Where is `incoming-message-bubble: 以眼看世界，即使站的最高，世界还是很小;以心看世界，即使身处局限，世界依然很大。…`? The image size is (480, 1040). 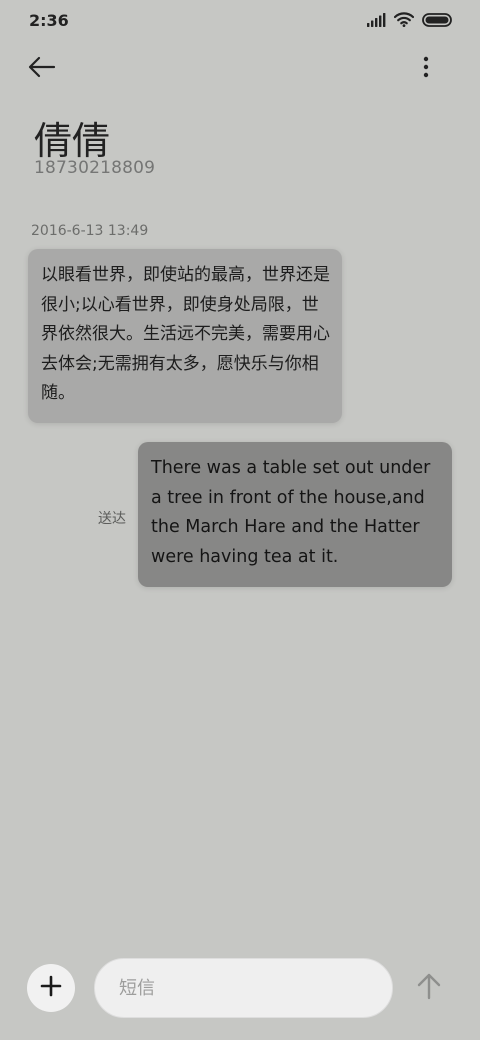 incoming-message-bubble: 以眼看世界，即使站的最高，世界还是很小;以心看世界，即使身处局限，世界依然很大。… is located at coordinates (185, 336).